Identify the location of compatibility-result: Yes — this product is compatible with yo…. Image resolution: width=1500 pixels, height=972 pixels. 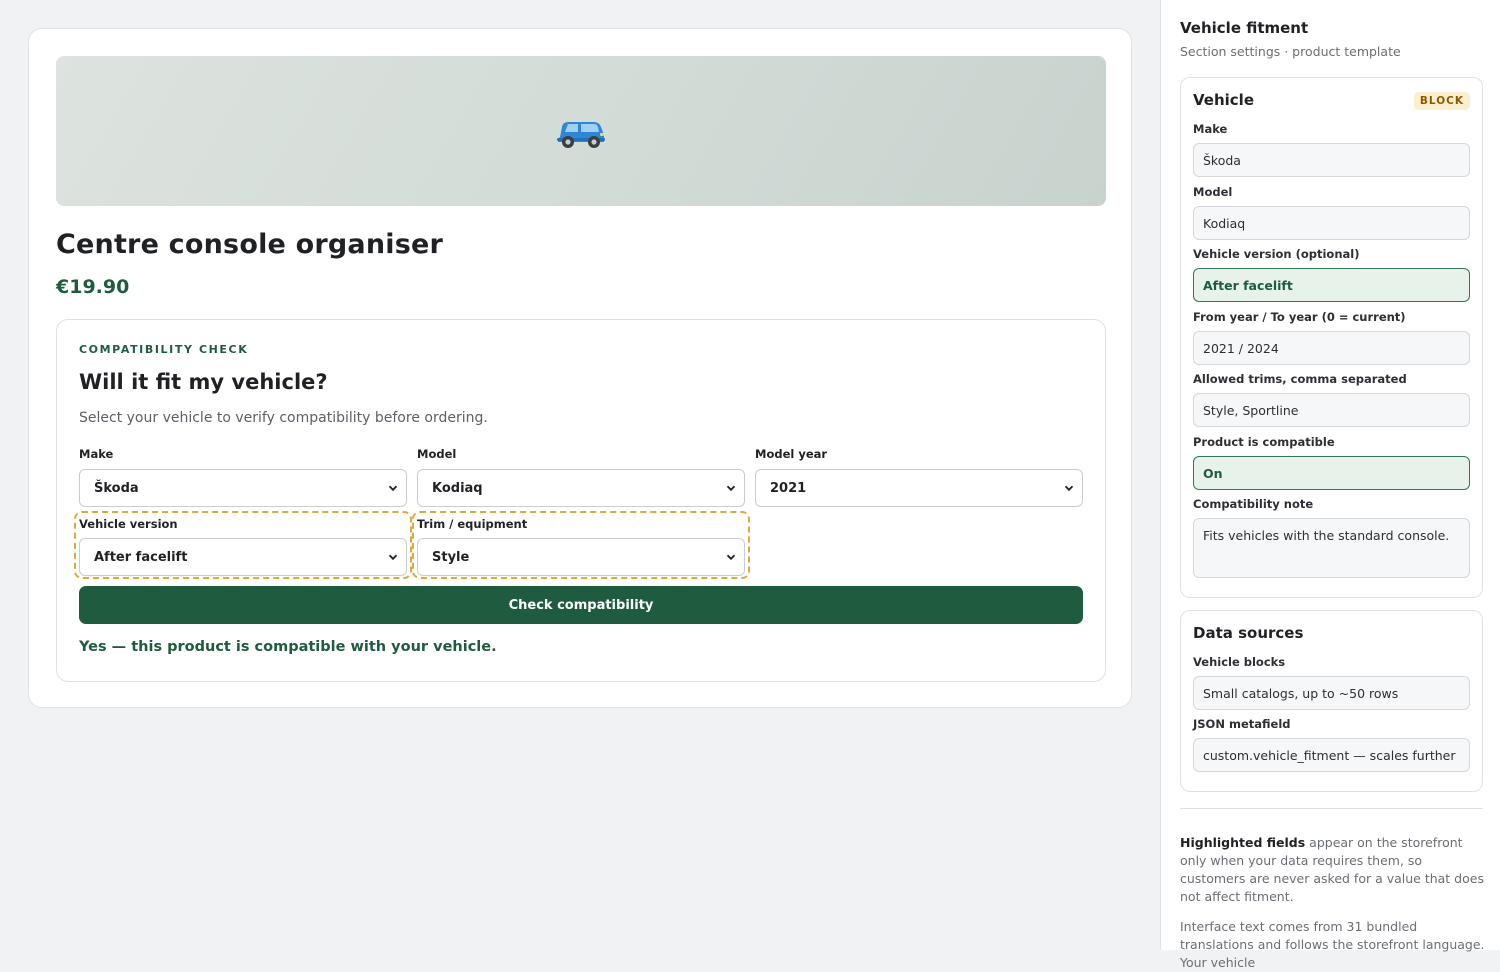
(288, 647).